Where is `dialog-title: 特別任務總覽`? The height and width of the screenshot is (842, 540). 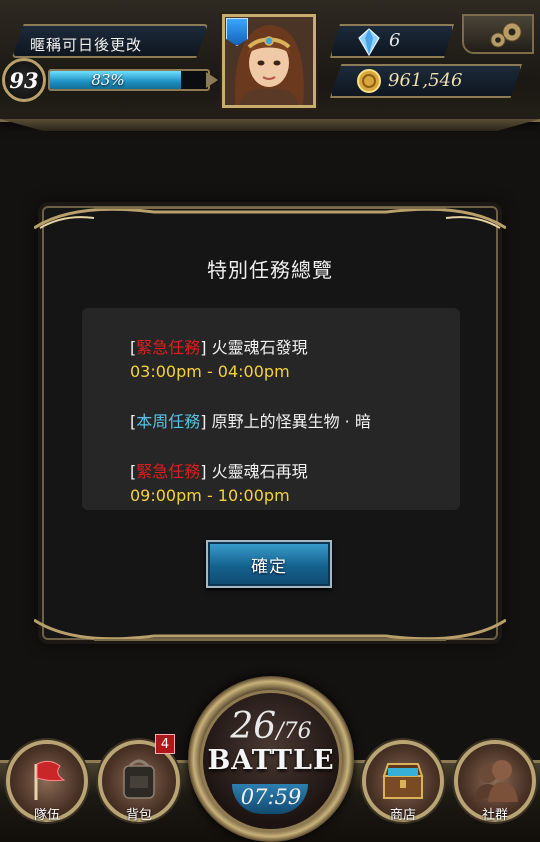
dialog-title: 特別任務總覽 is located at coordinates (270, 270).